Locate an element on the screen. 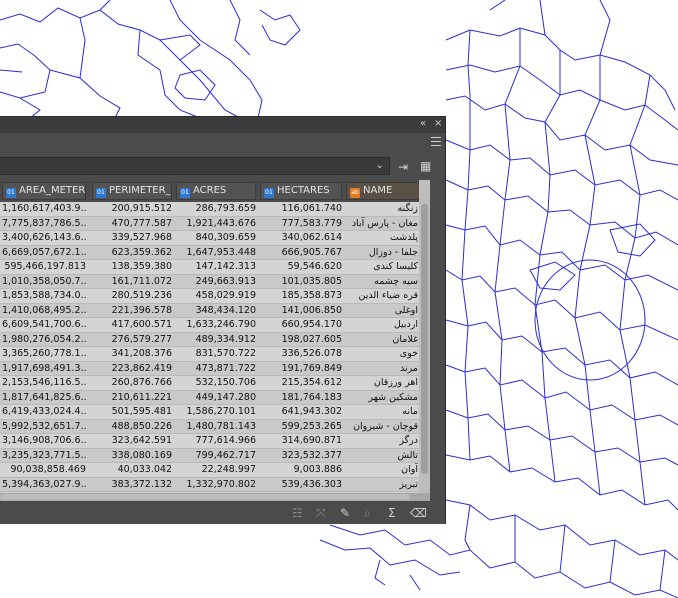 This screenshot has width=678, height=598. horizontal-scrollbar is located at coordinates (215, 497).